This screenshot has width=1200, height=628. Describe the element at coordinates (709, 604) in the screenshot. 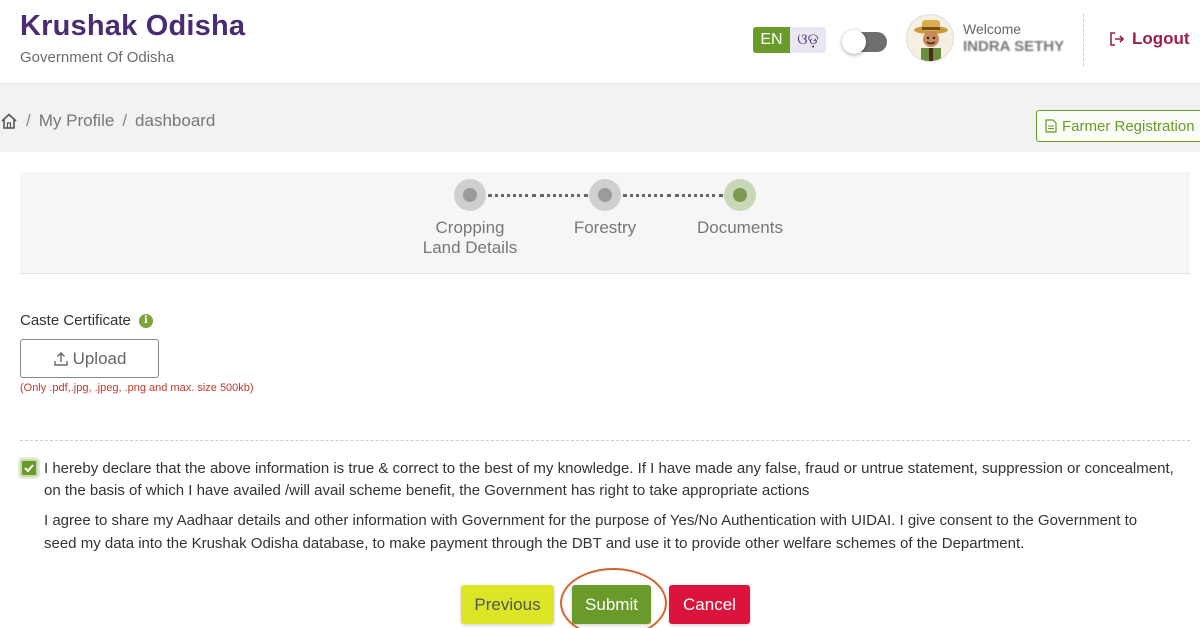

I see `cancel-button: Cancel` at that location.